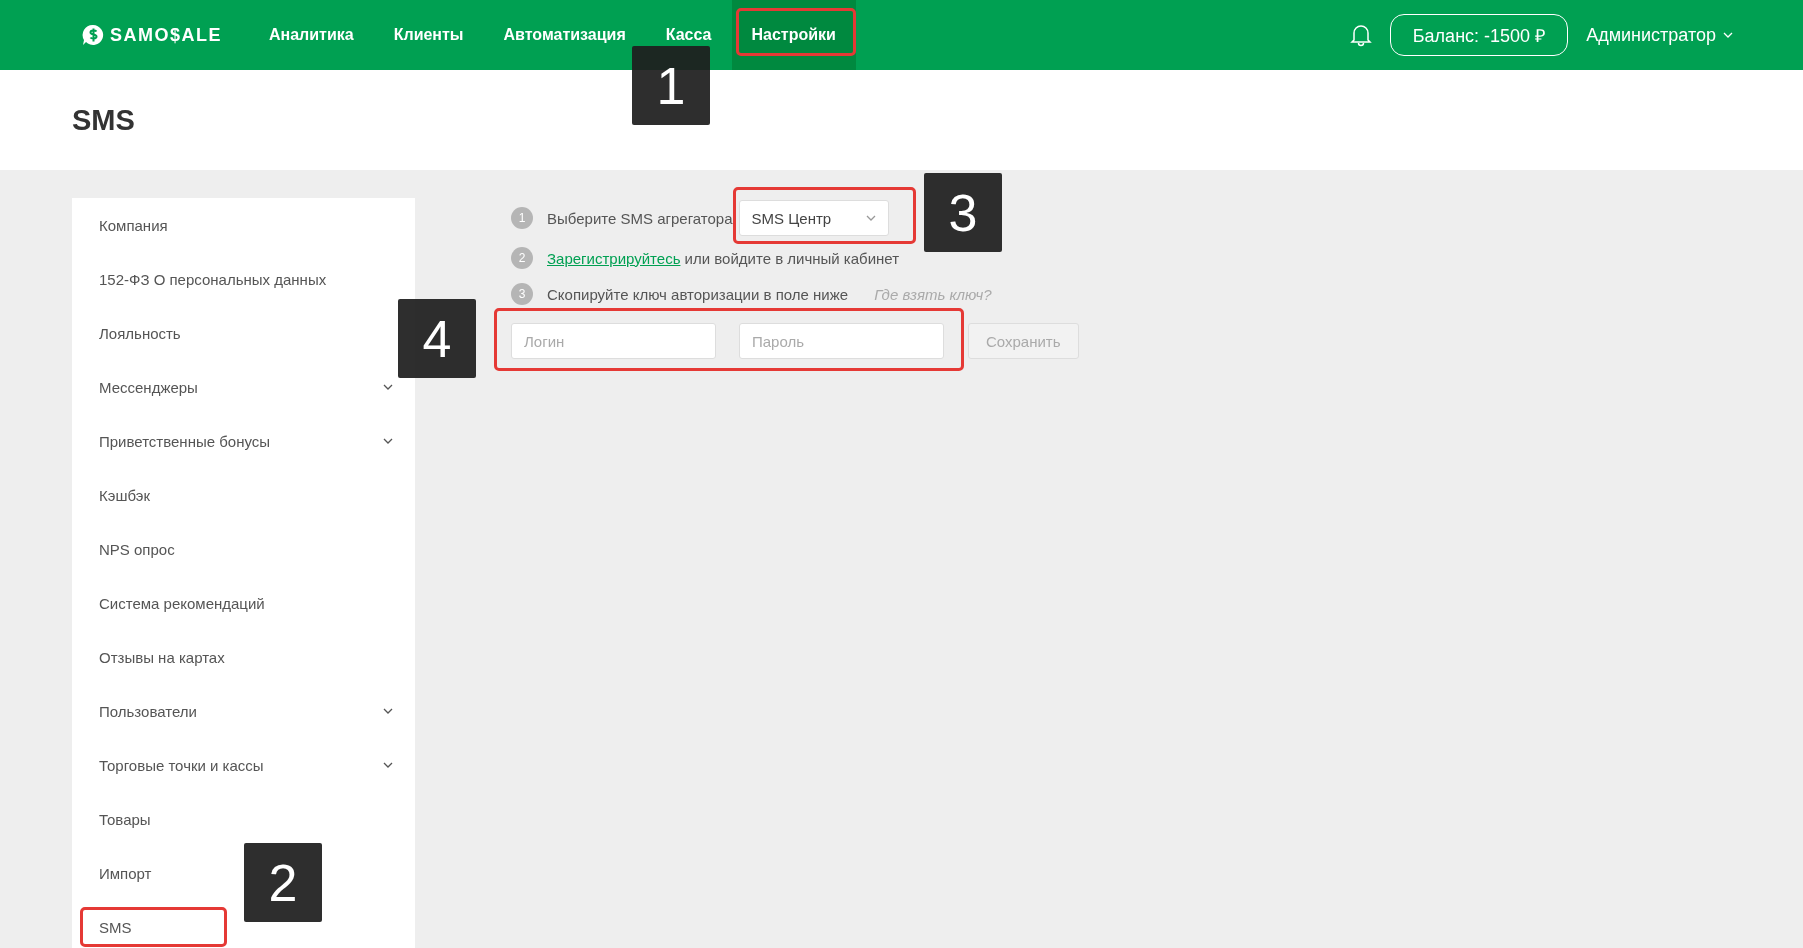 Image resolution: width=1803 pixels, height=948 pixels. What do you see at coordinates (115, 927) in the screenshot?
I see `sidebar-item: SMS` at bounding box center [115, 927].